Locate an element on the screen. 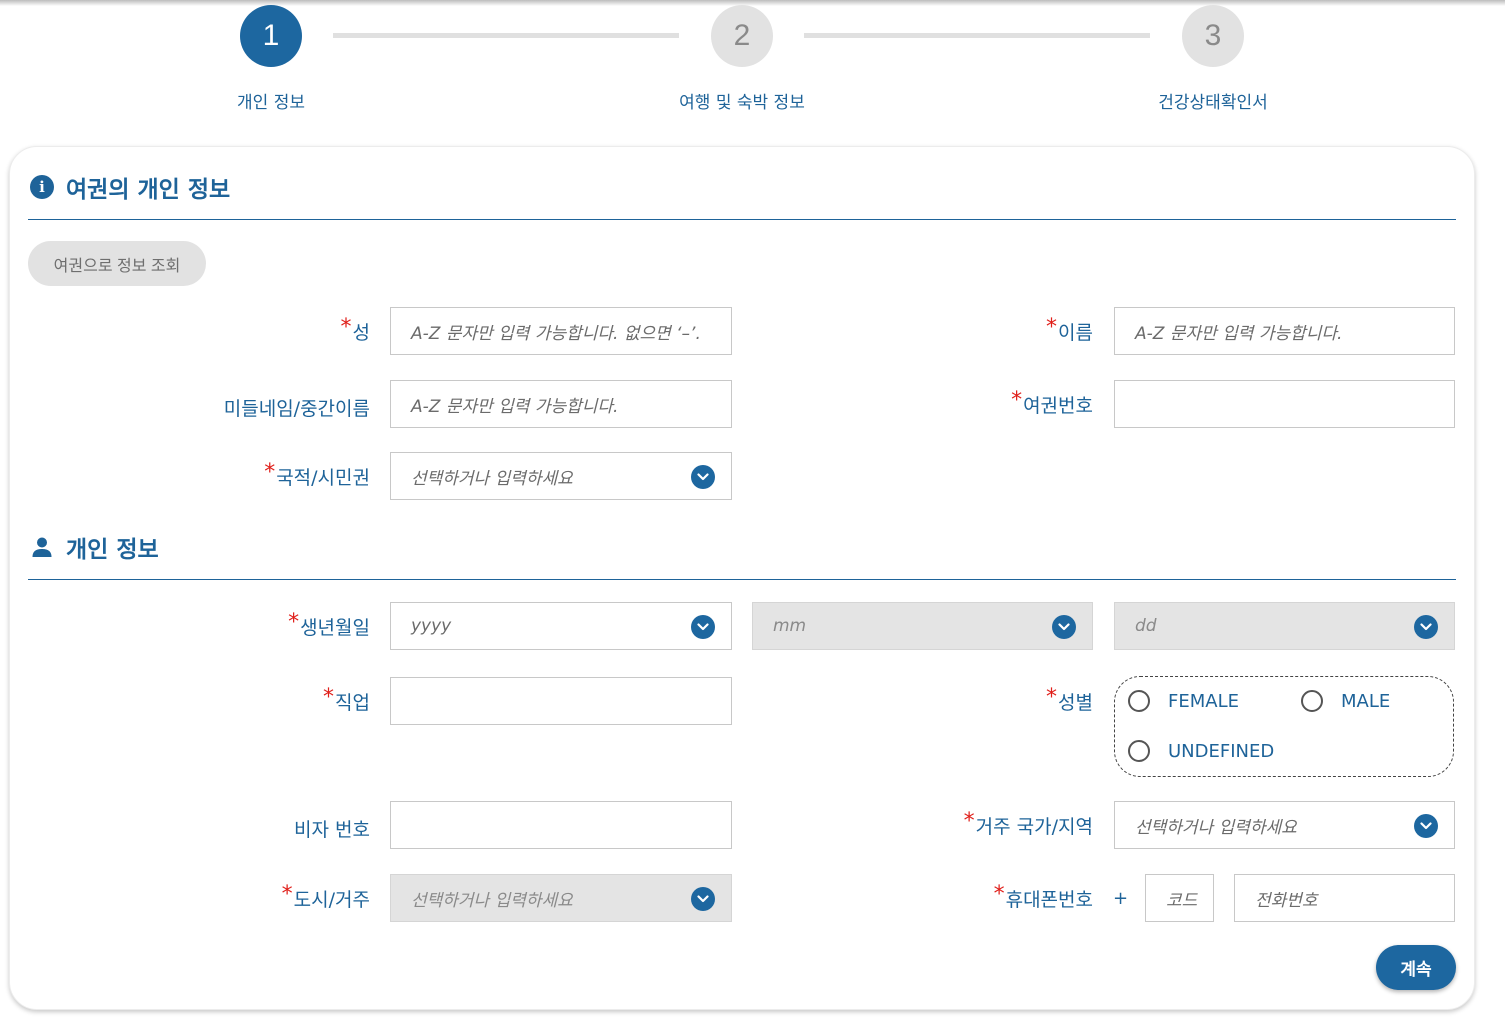 Image resolution: width=1505 pixels, height=1017 pixels. continue-button: 계속 is located at coordinates (1416, 967).